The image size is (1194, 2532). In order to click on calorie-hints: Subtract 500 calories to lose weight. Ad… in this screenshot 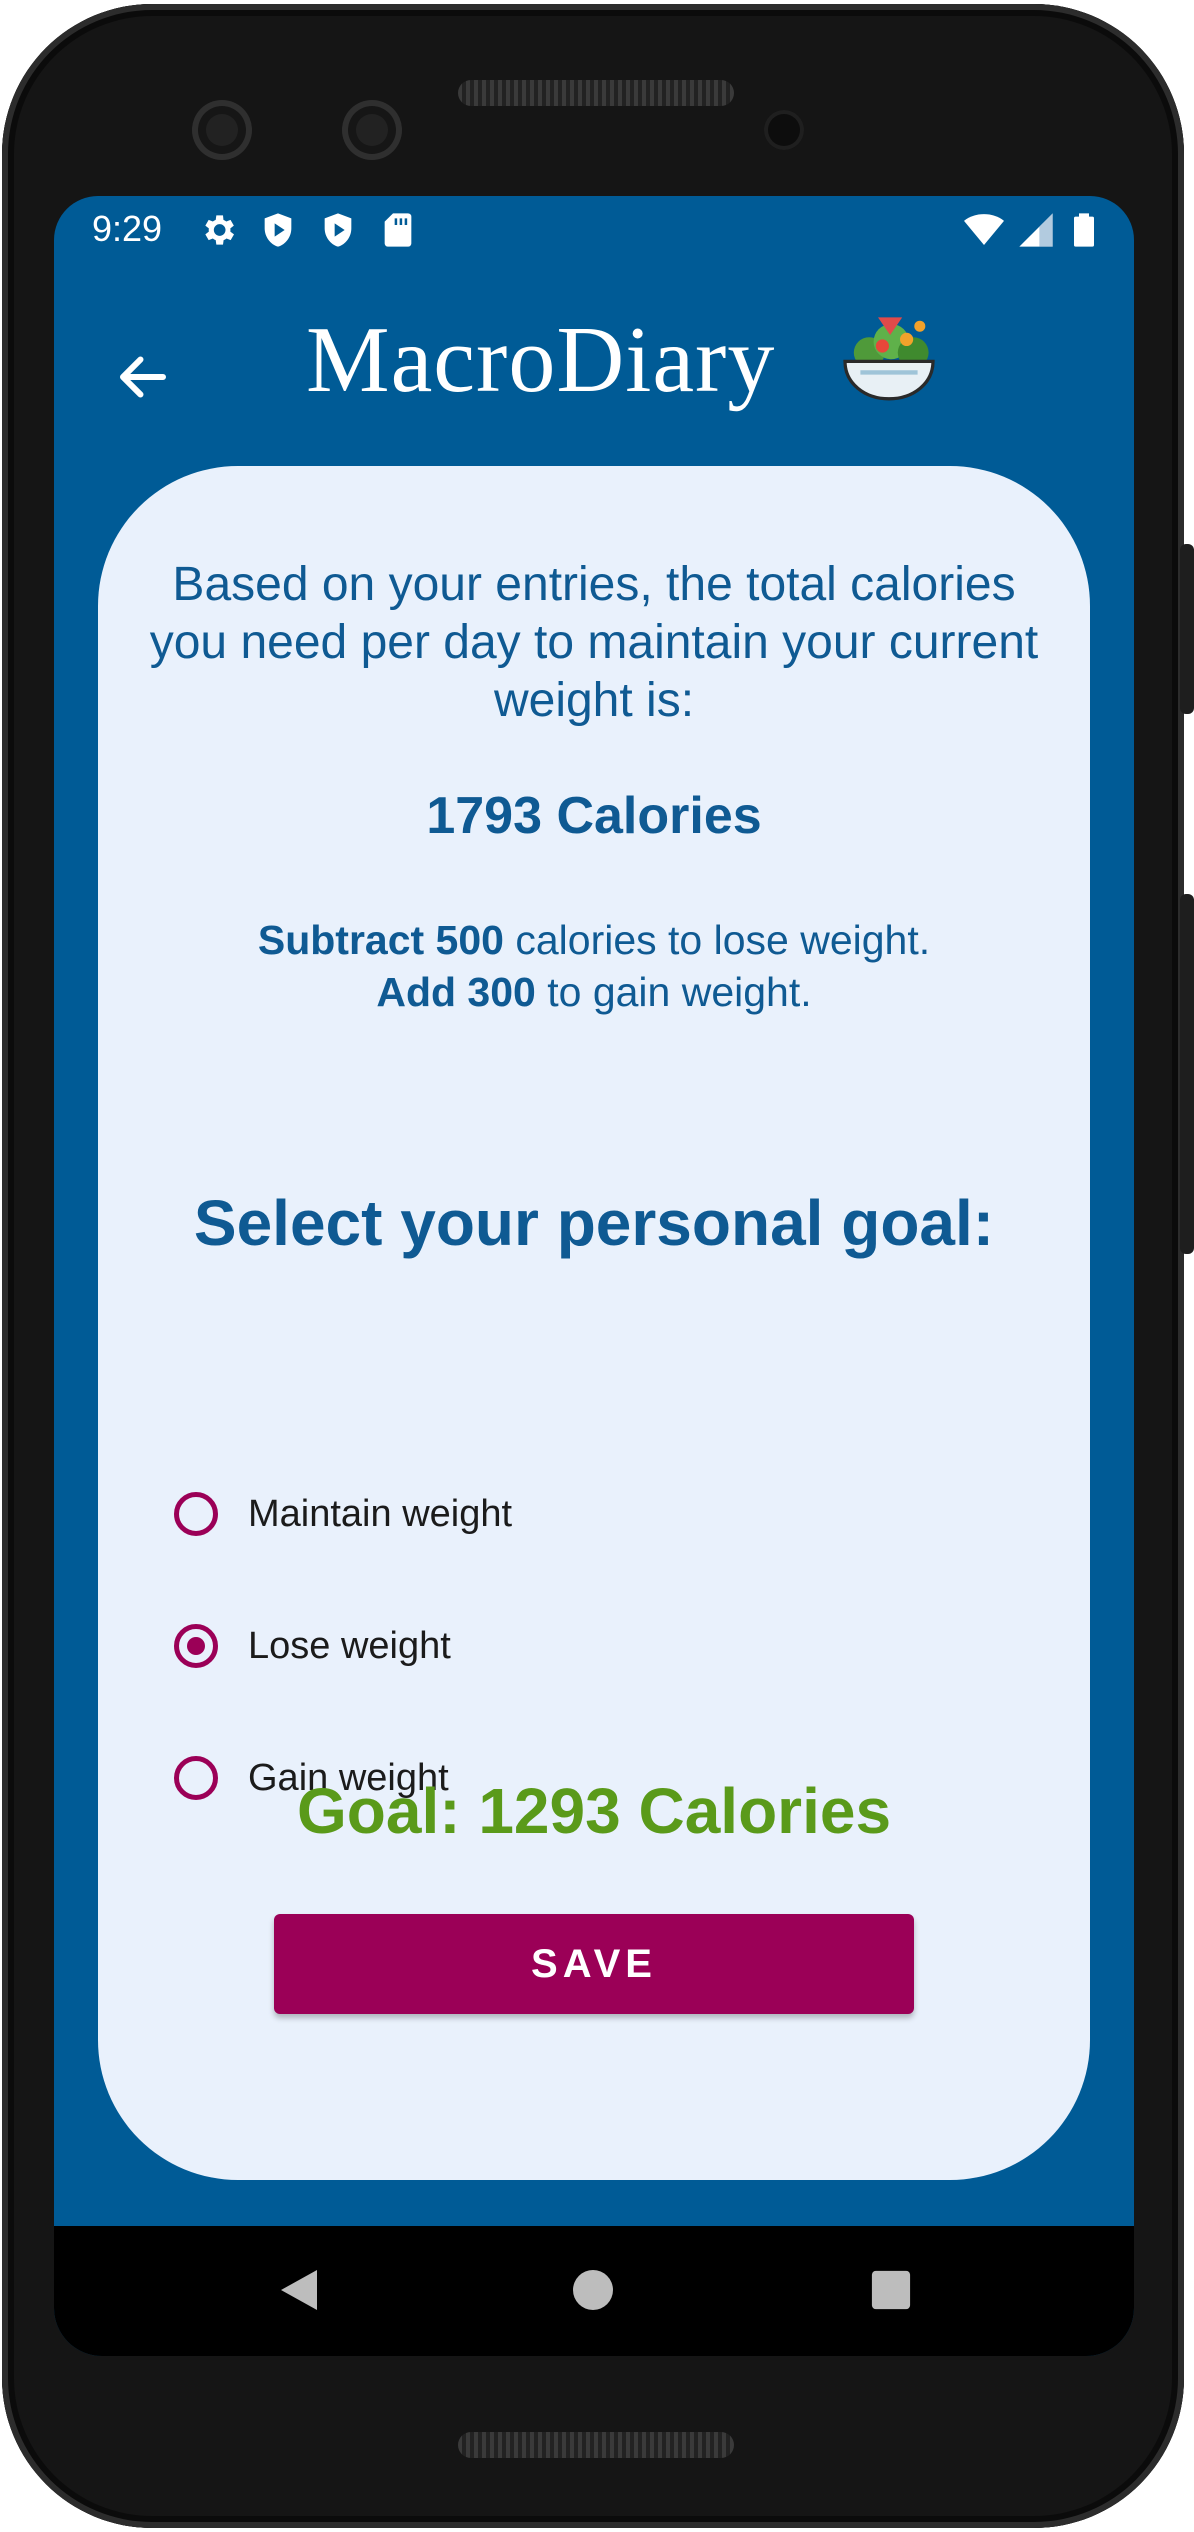, I will do `click(594, 966)`.